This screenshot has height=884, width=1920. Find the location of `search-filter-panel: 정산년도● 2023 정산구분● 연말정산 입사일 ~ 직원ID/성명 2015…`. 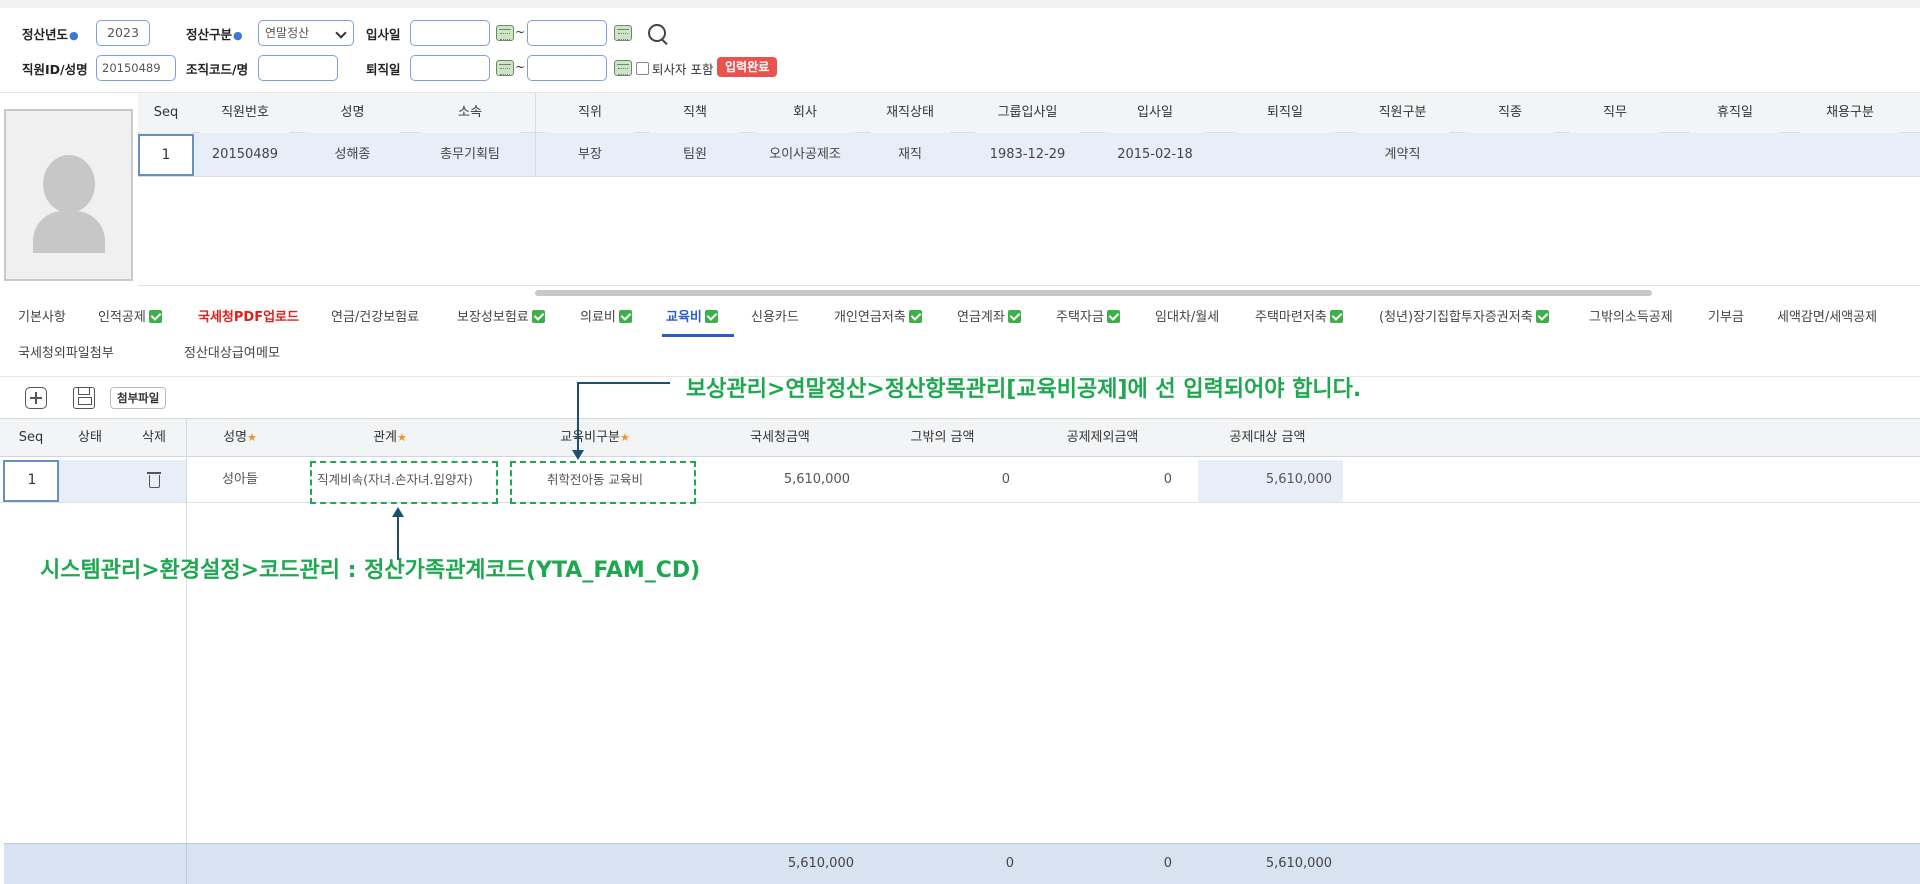

search-filter-panel: 정산년도● 2023 정산구분● 연말정산 입사일 ~ 직원ID/성명 2015… is located at coordinates (960, 46).